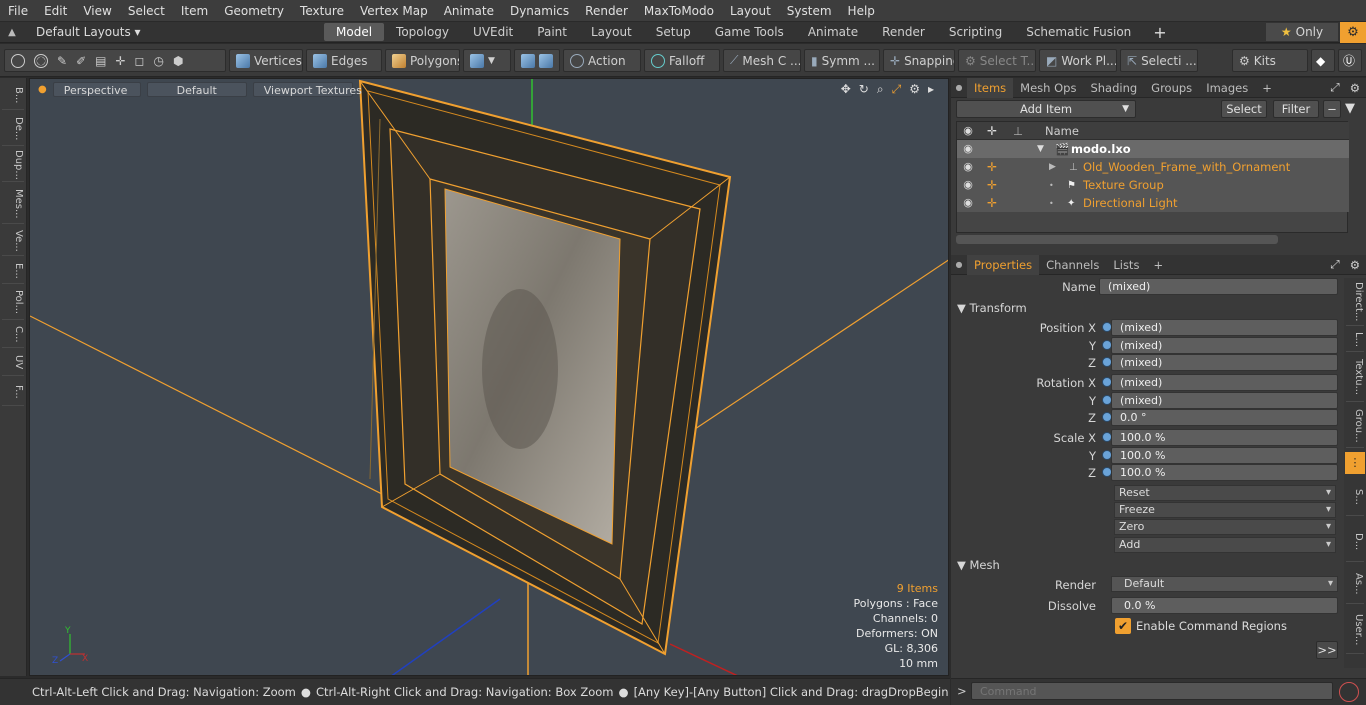  I want to click on viewport-textures-button: Viewport Textures, so click(307, 89).